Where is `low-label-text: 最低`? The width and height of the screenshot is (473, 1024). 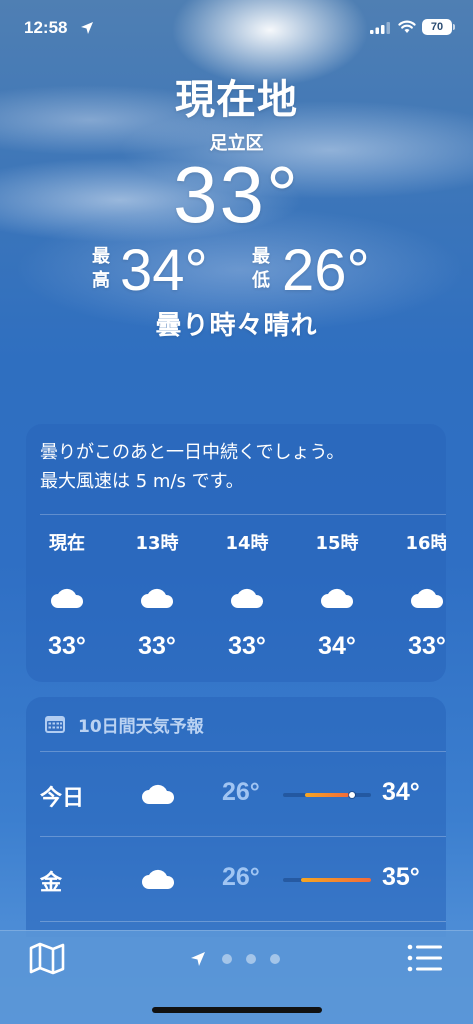
low-label-text: 最低 is located at coordinates (261, 268).